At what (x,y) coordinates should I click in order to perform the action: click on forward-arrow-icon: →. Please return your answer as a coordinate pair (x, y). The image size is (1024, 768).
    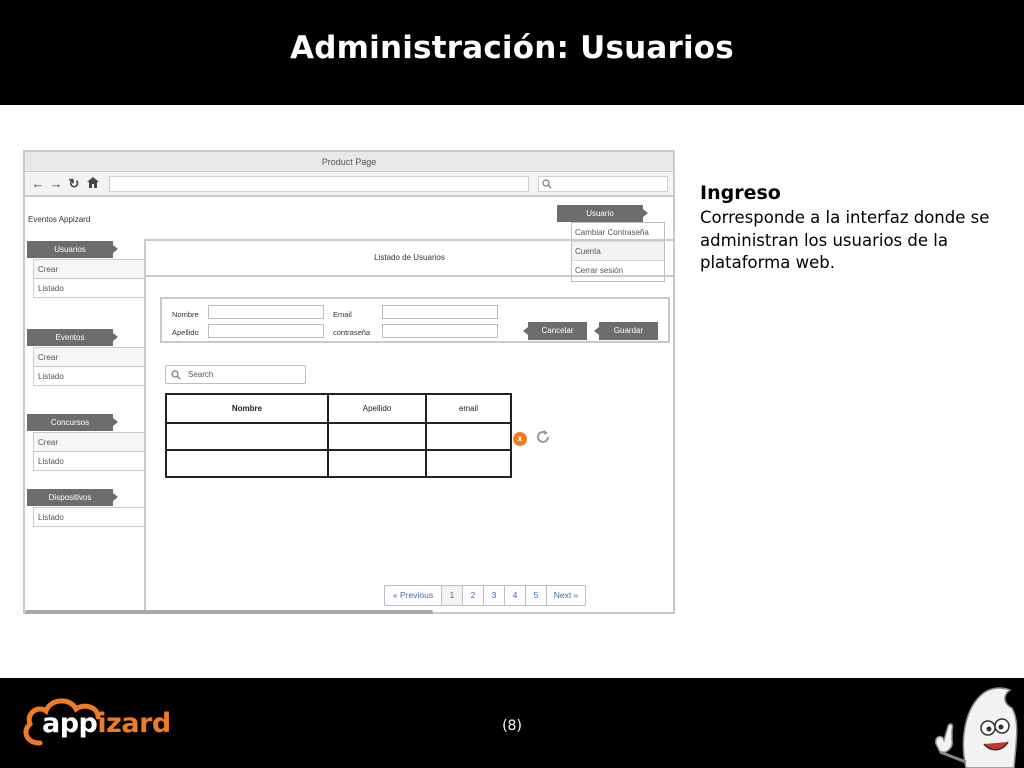
    Looking at the image, I should click on (56, 184).